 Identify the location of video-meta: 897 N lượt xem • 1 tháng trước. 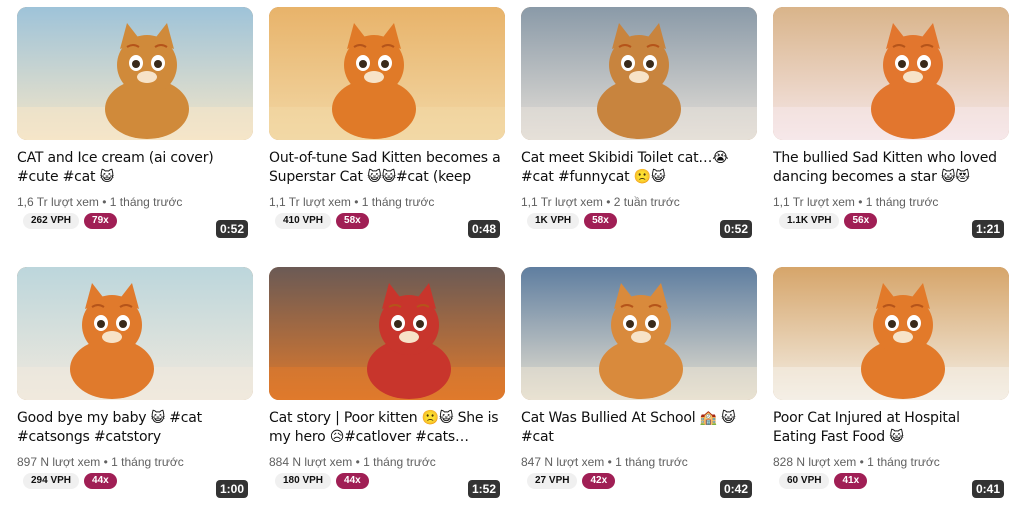
(100, 462).